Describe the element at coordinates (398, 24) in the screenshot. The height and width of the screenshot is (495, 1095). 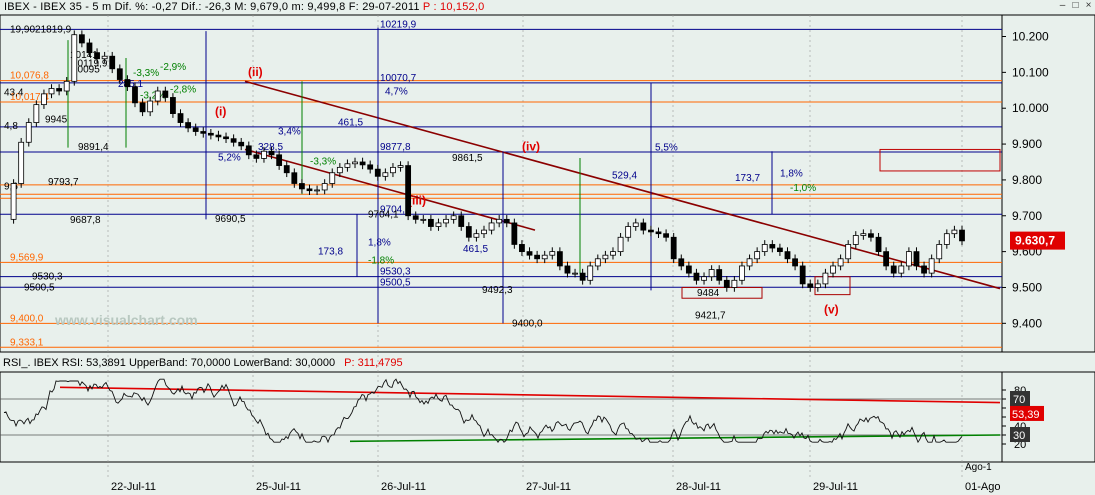
I see `level-label: 10219,9` at that location.